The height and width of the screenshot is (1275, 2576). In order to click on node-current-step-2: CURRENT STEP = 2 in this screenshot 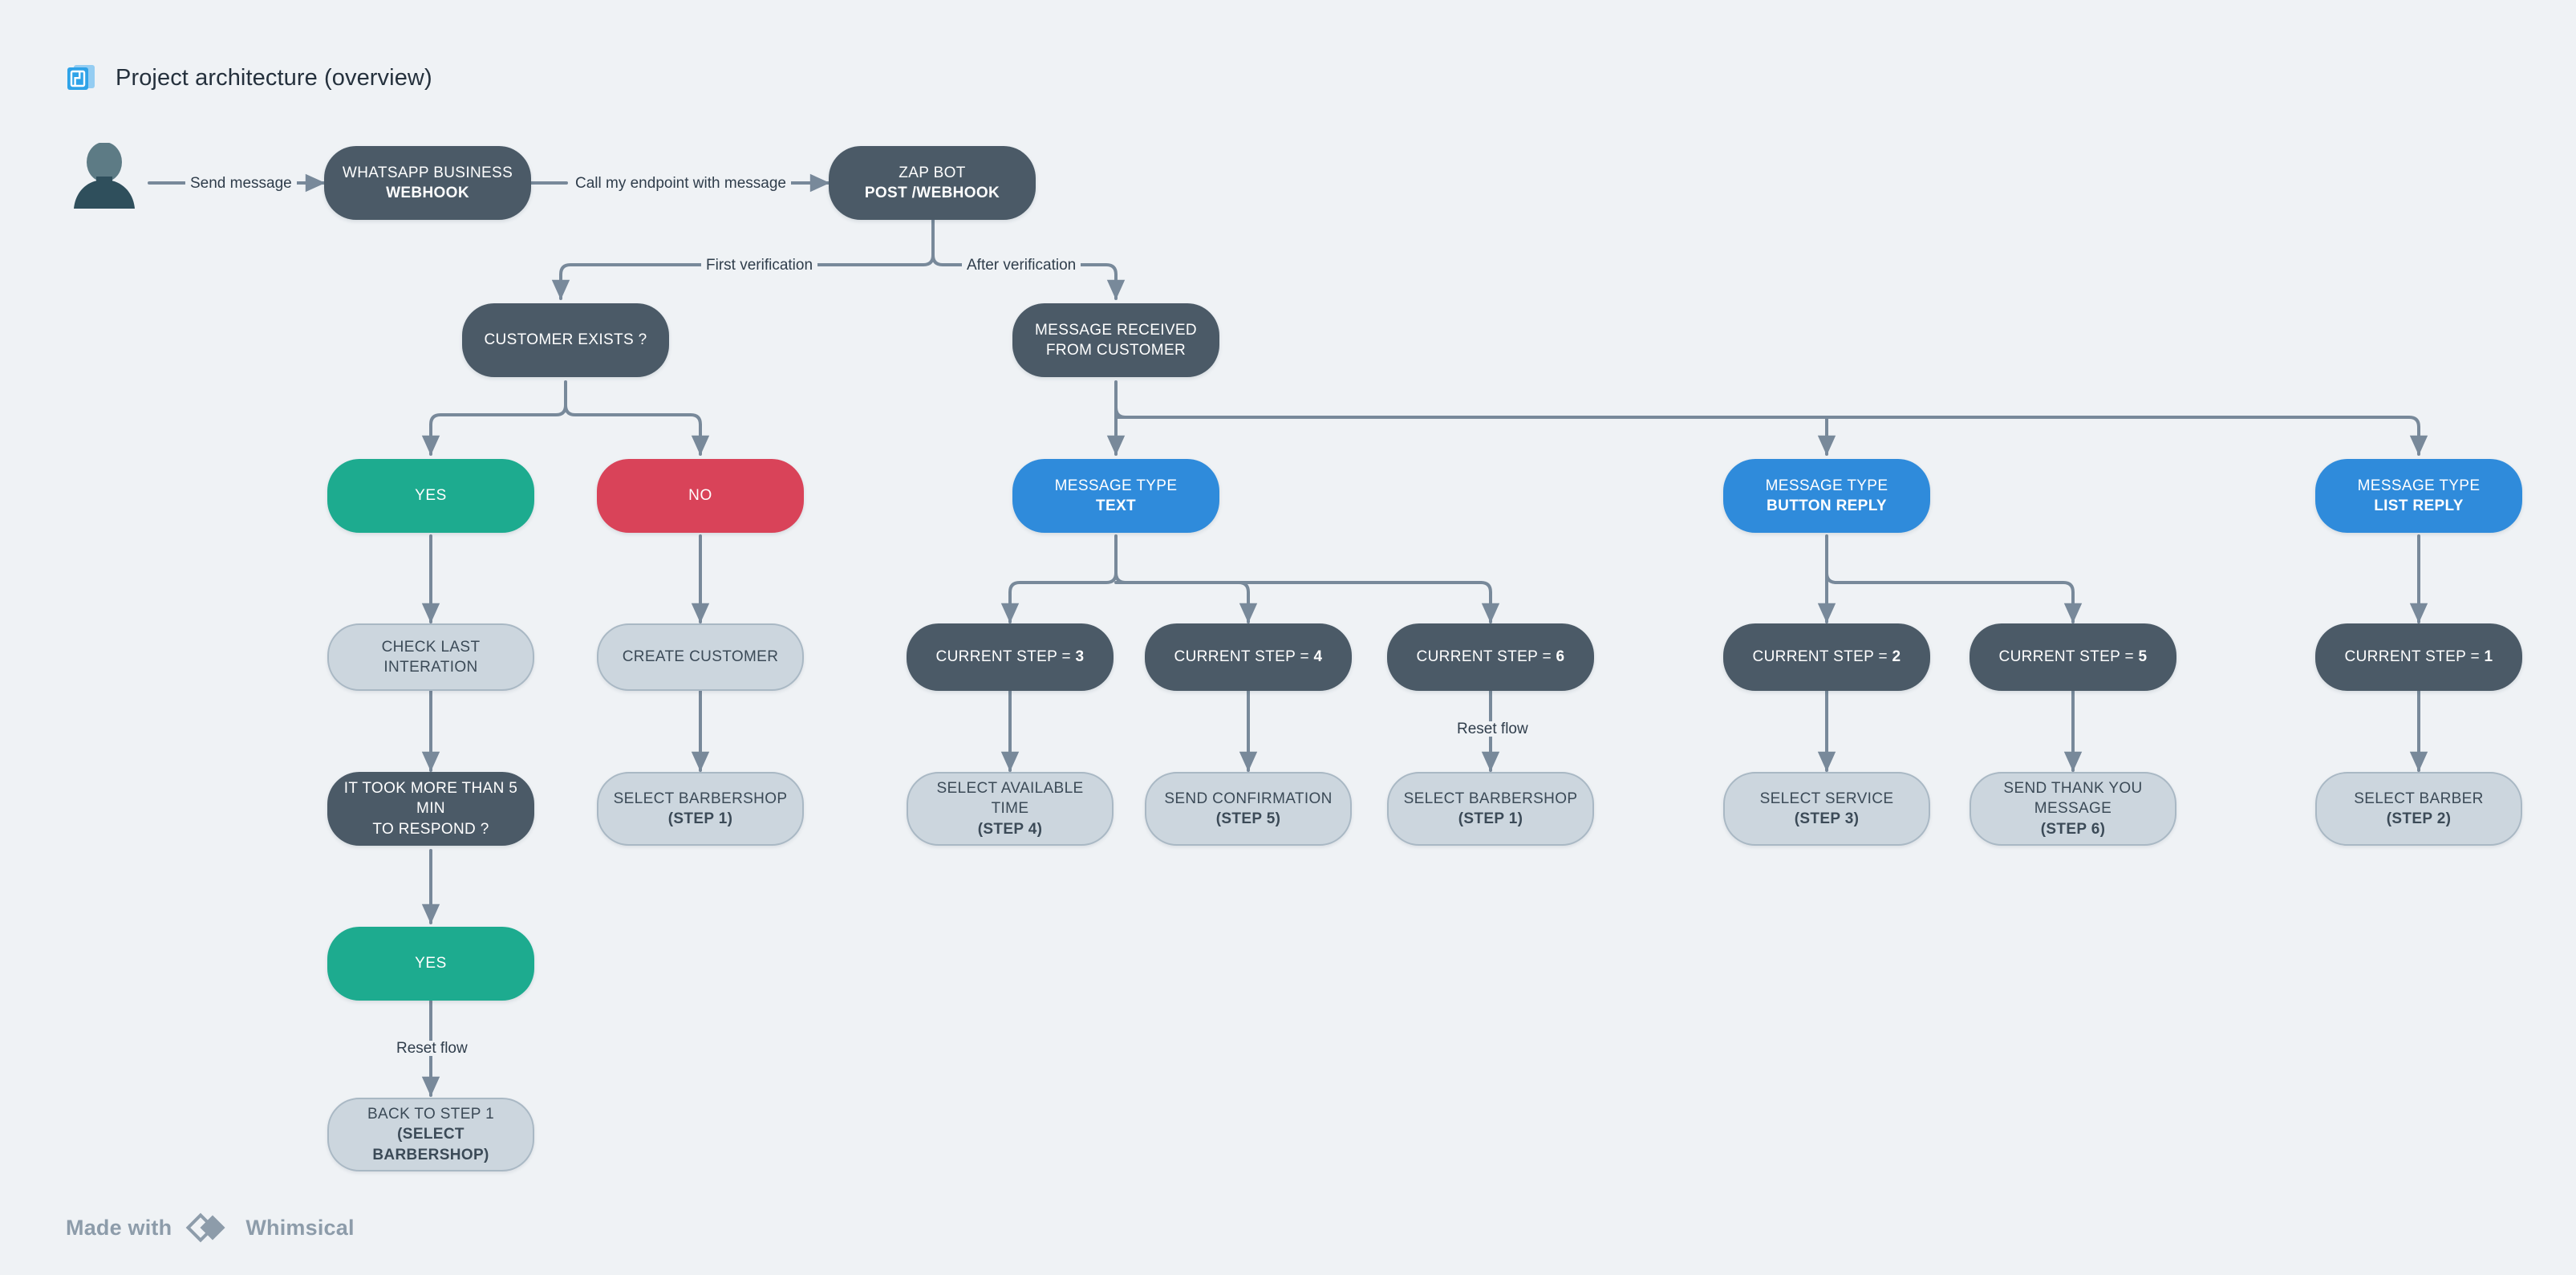, I will do `click(1826, 657)`.